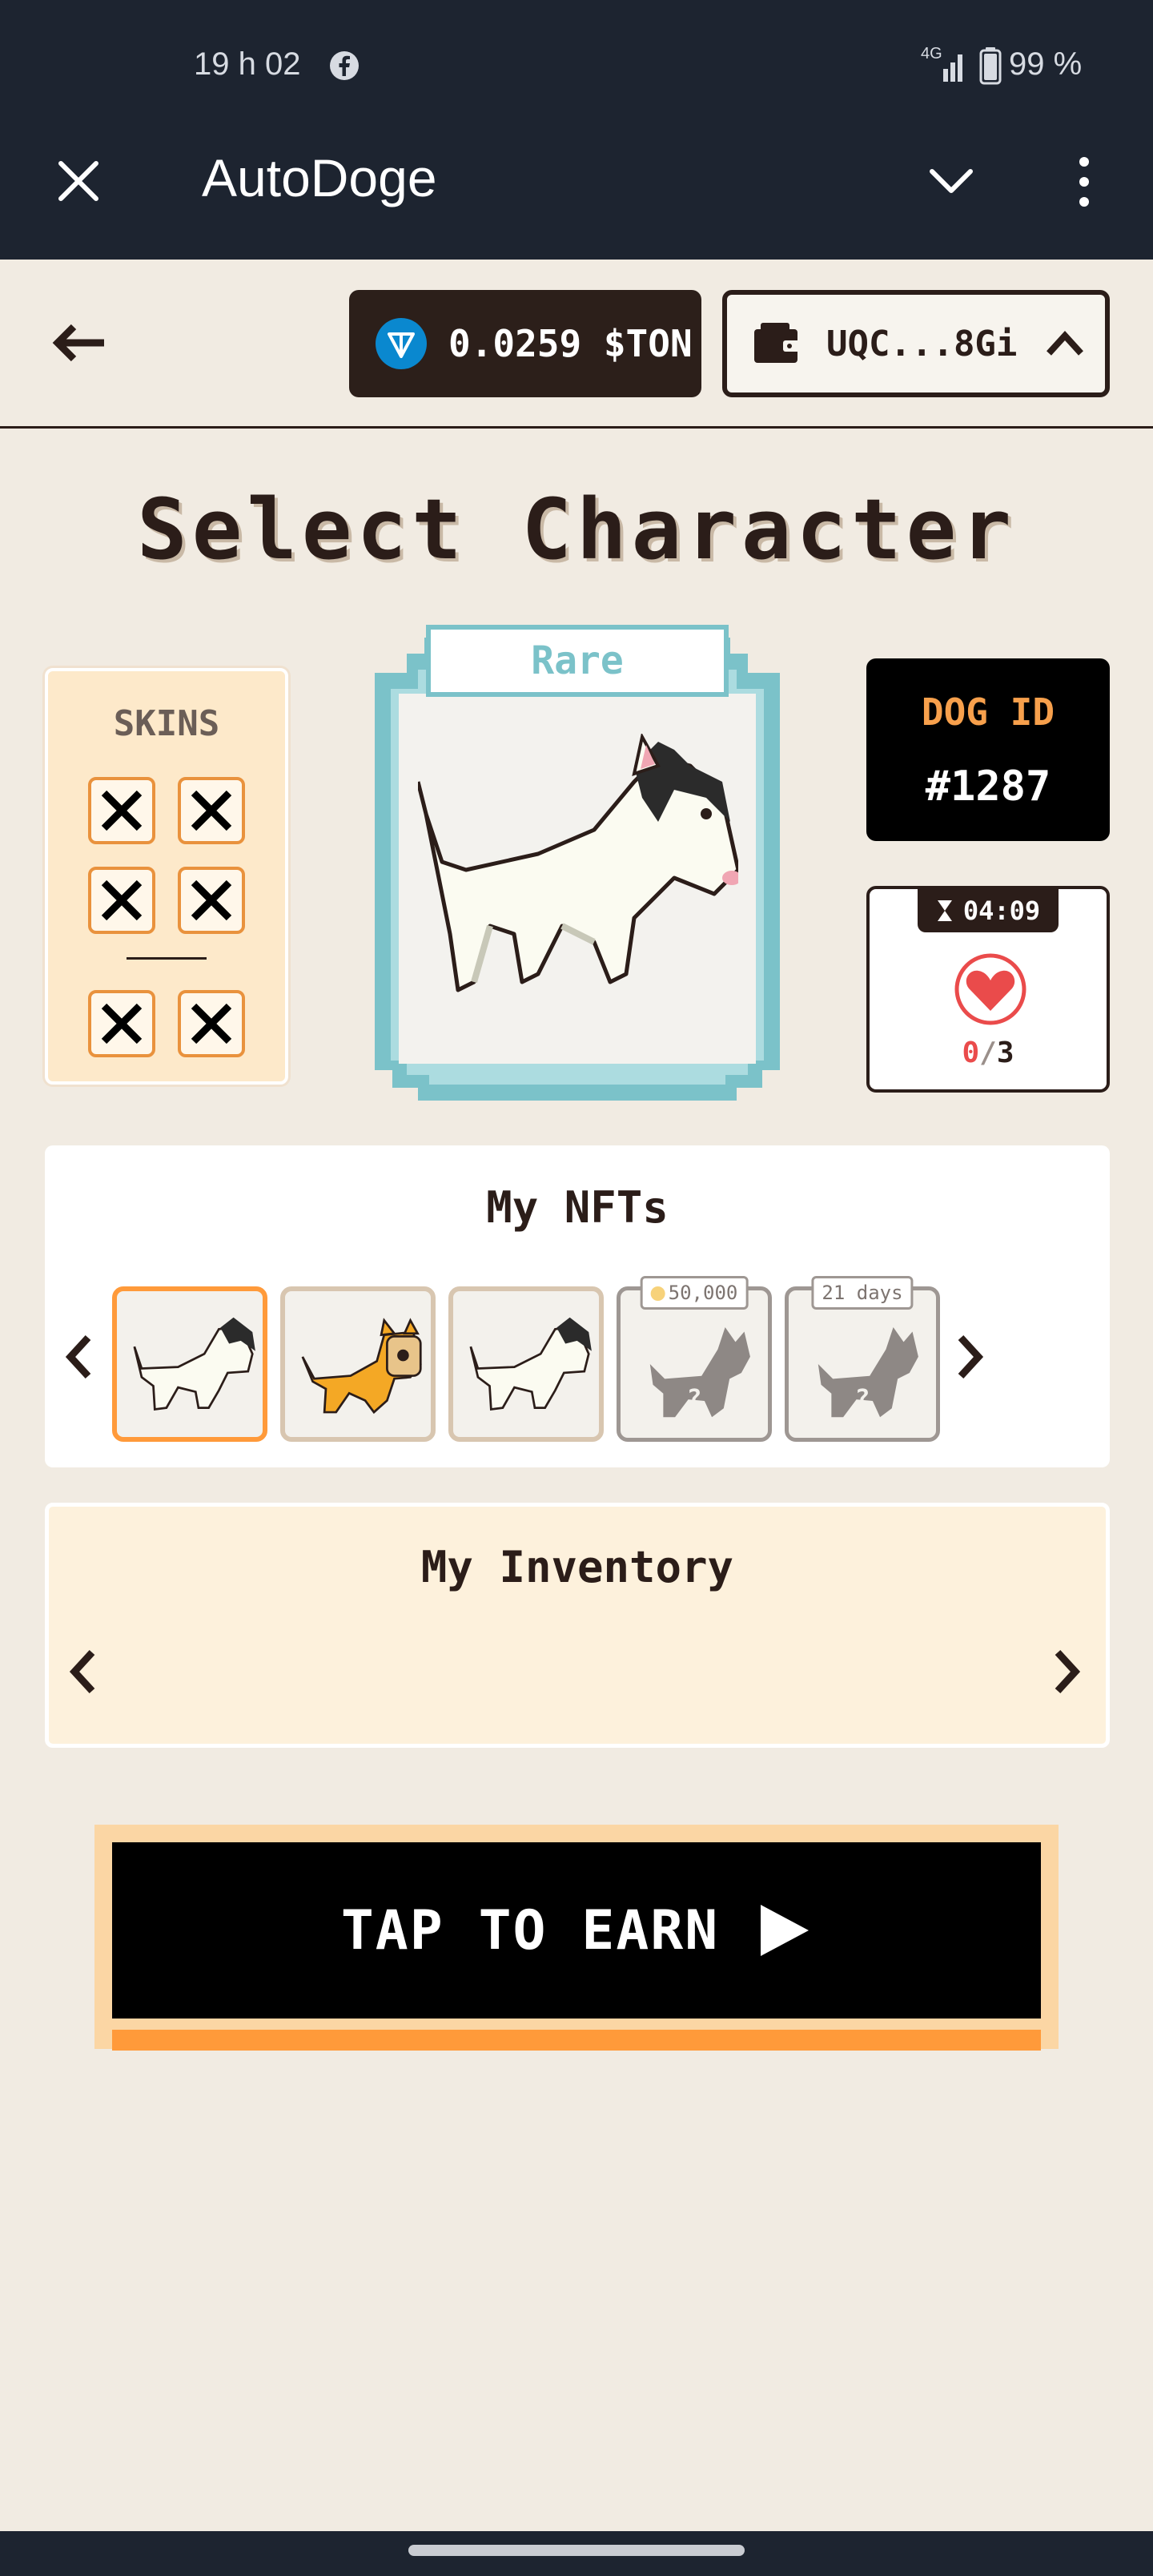 The width and height of the screenshot is (1153, 2576). I want to click on home-gesture-handle, so click(576, 2550).